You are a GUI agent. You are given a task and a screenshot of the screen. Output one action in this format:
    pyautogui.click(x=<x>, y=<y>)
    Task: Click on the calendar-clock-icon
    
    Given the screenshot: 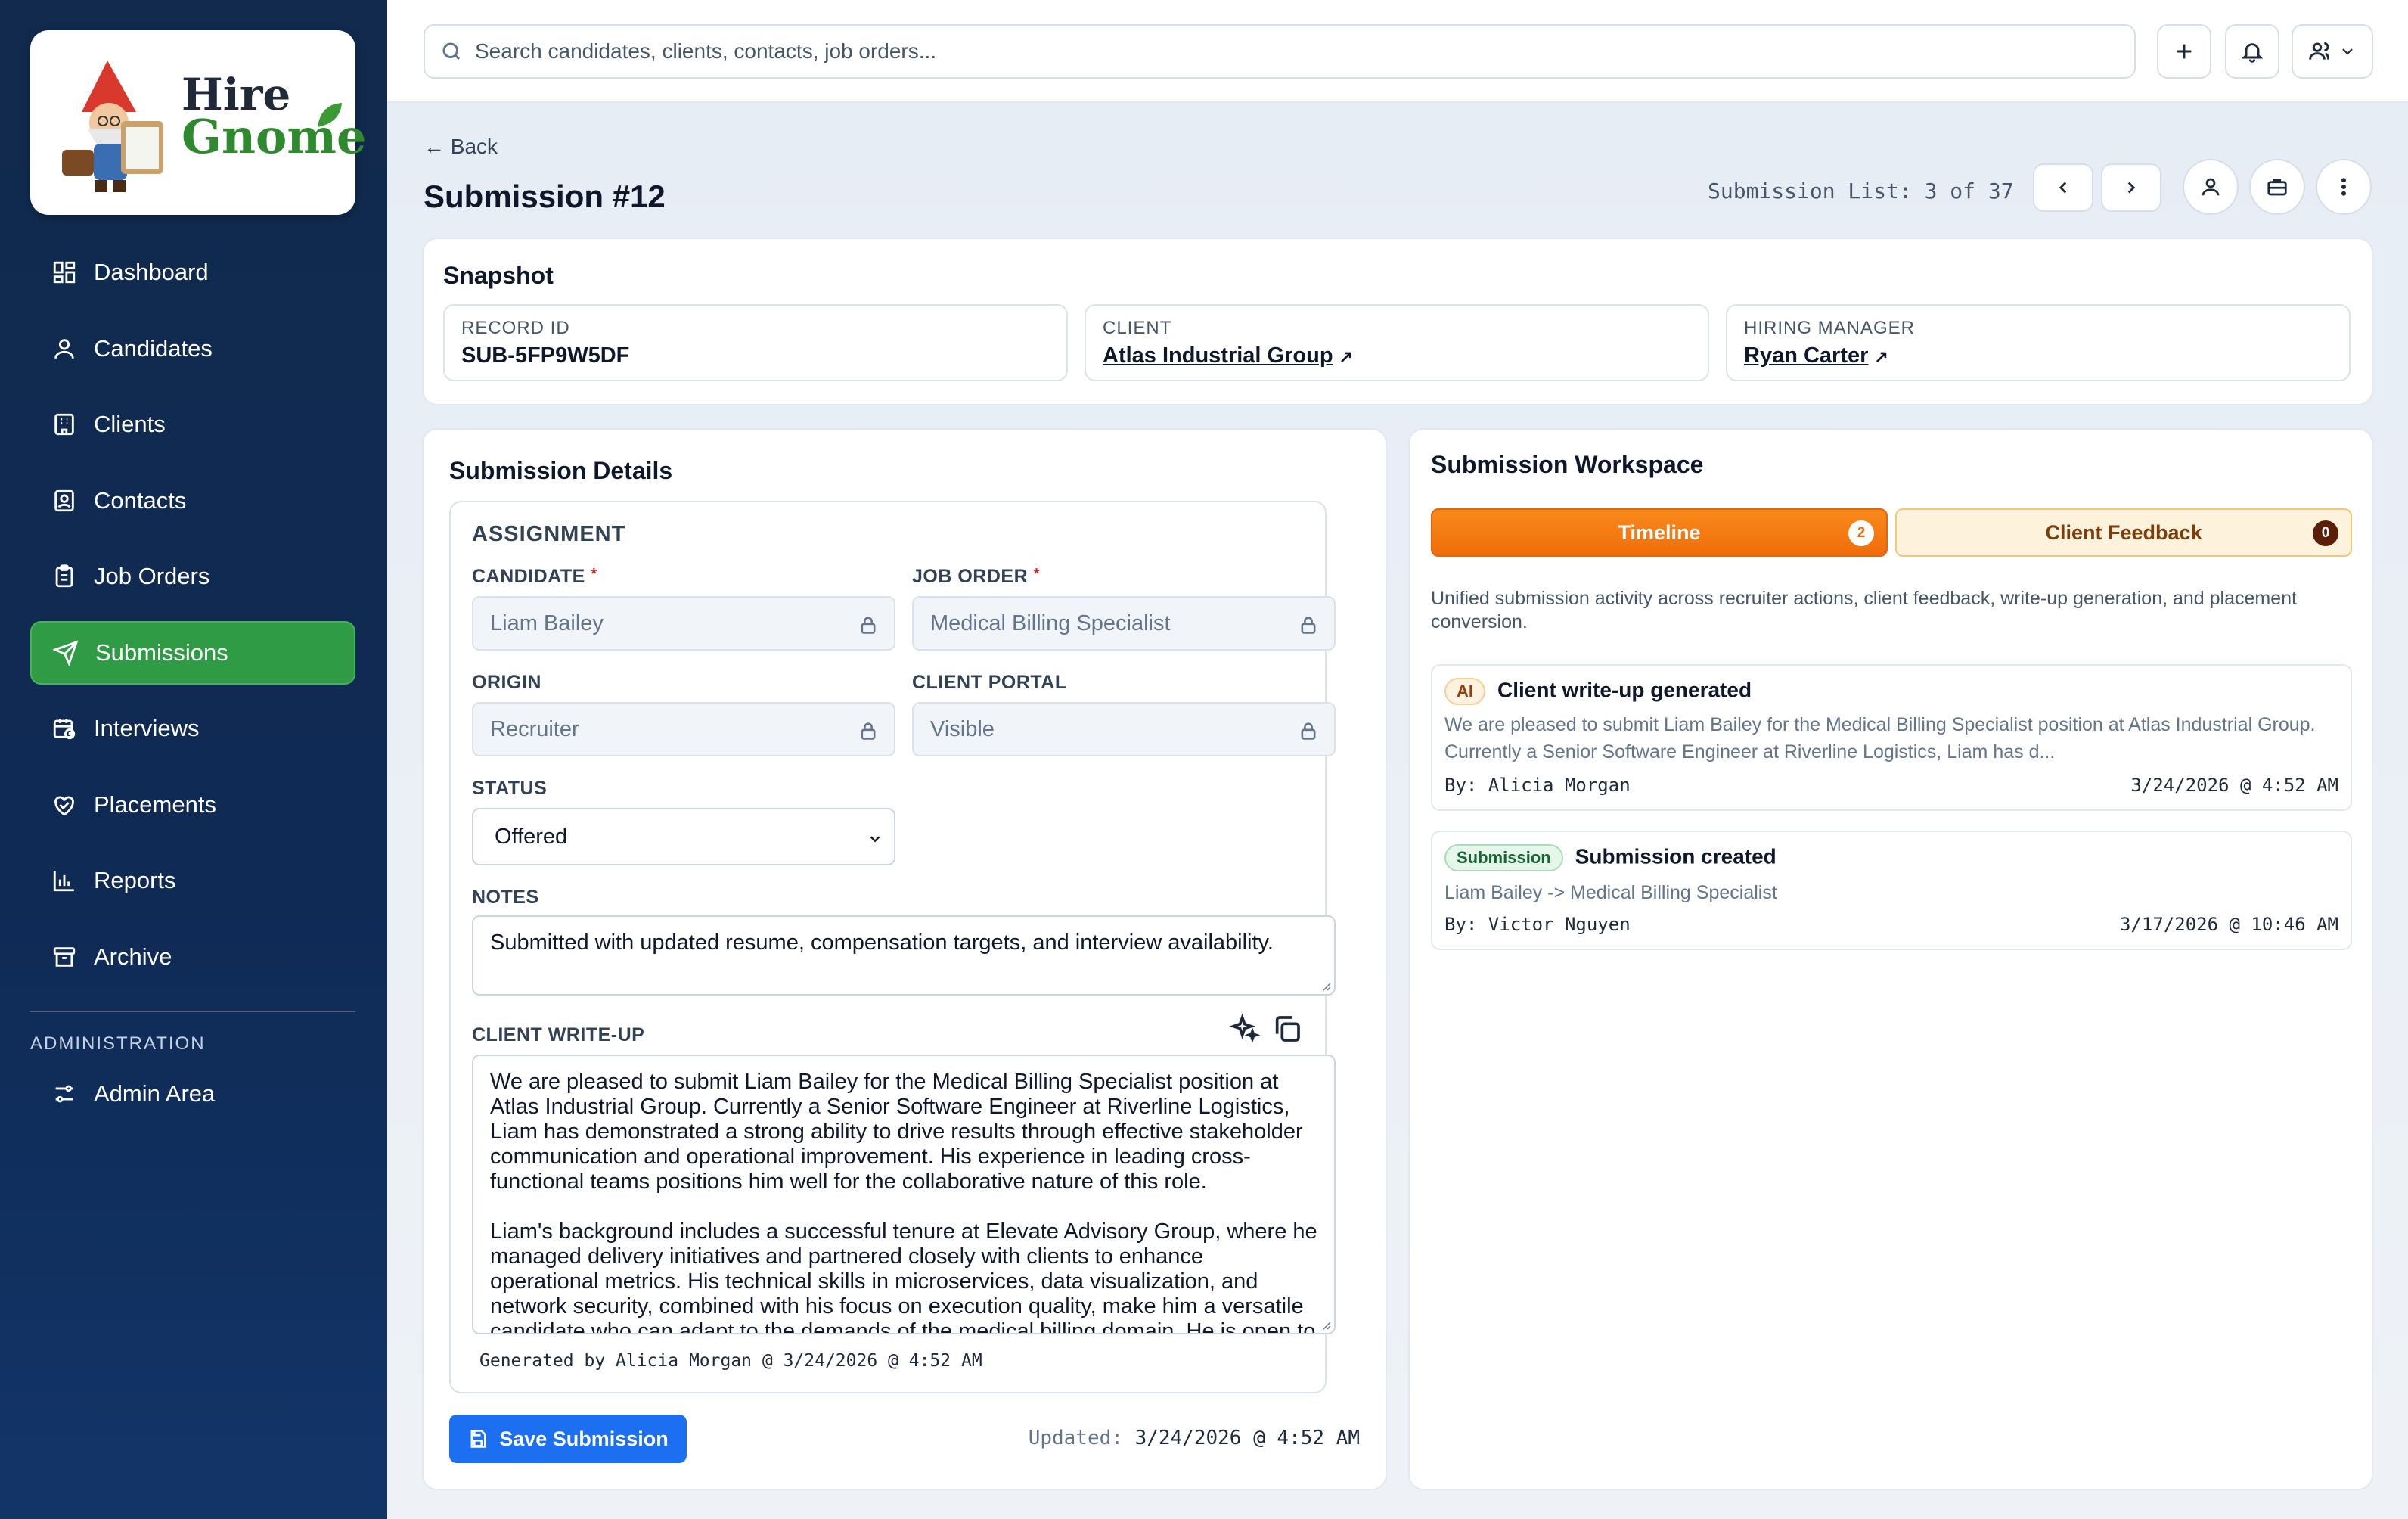 What is the action you would take?
    pyautogui.click(x=64, y=729)
    